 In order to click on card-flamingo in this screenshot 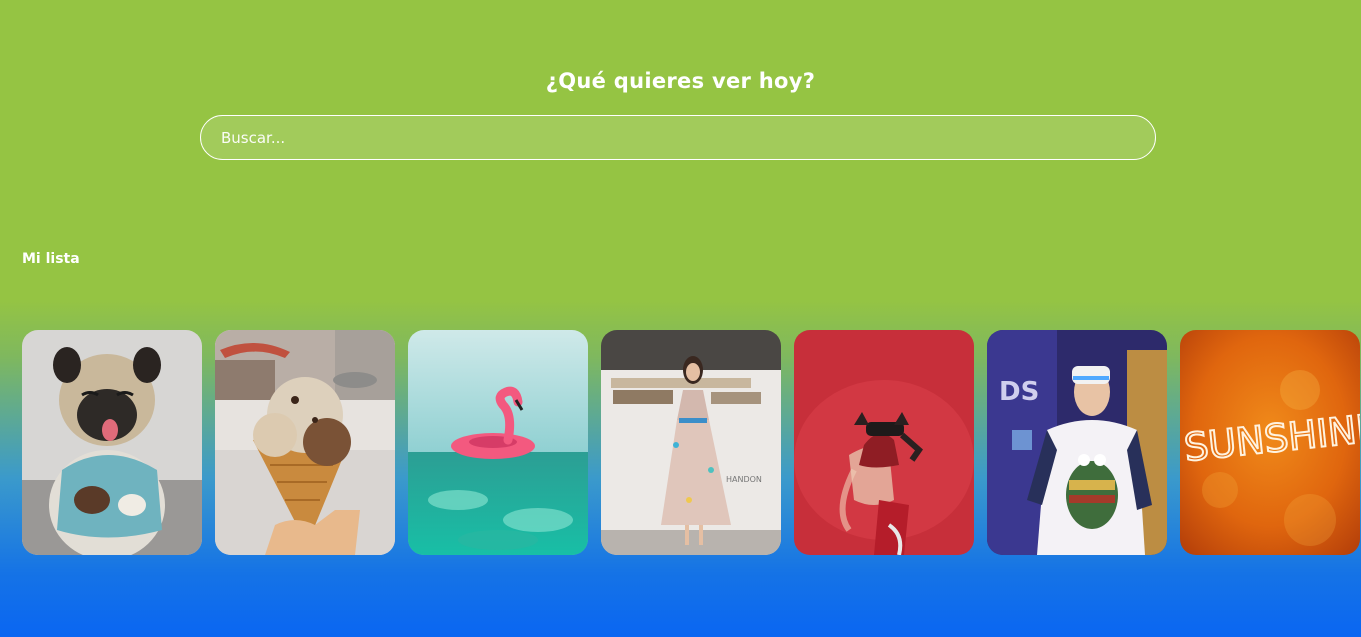, I will do `click(498, 442)`.